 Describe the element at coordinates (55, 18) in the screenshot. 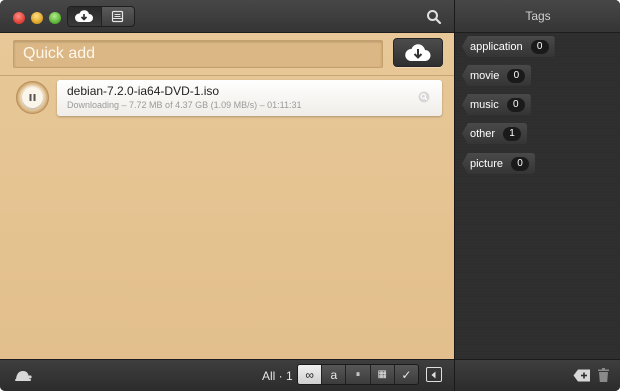

I see `zoom-button` at that location.